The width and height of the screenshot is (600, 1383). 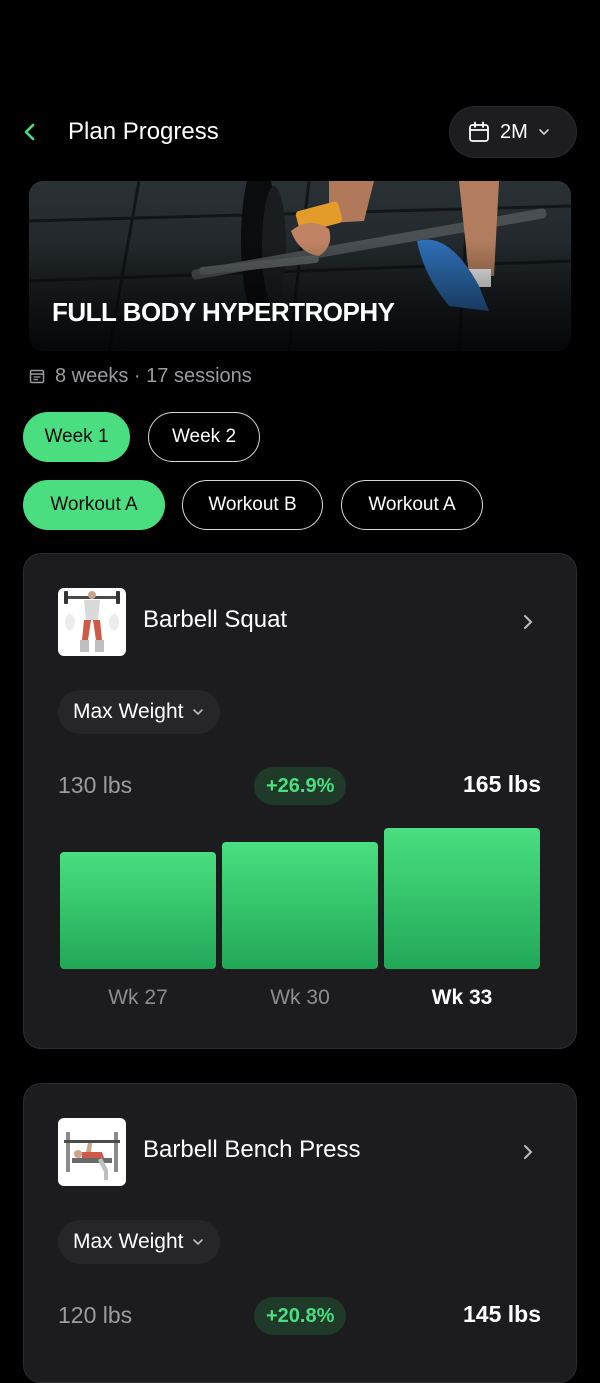 I want to click on date-range-value: 2M, so click(x=514, y=131).